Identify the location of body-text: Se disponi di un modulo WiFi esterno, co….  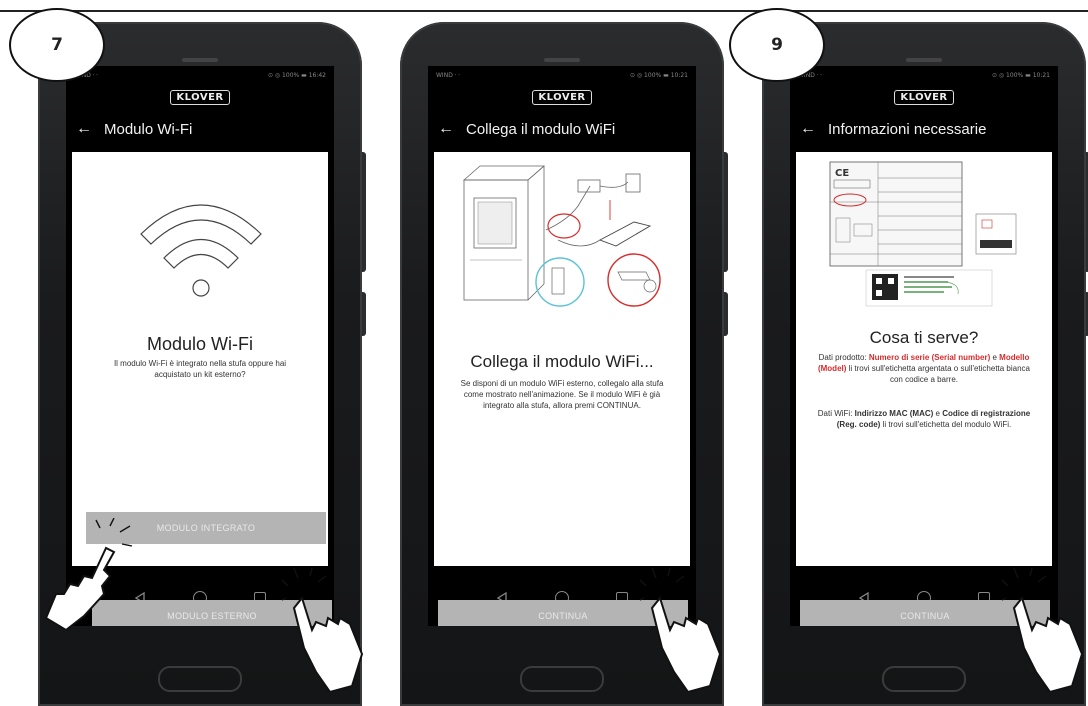
(562, 394).